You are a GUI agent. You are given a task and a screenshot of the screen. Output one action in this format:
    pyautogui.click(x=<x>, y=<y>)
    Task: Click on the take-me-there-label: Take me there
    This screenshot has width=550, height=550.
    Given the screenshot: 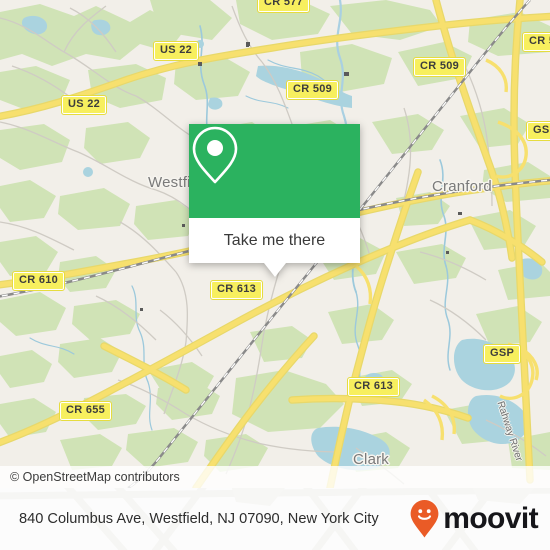 What is the action you would take?
    pyautogui.click(x=274, y=240)
    